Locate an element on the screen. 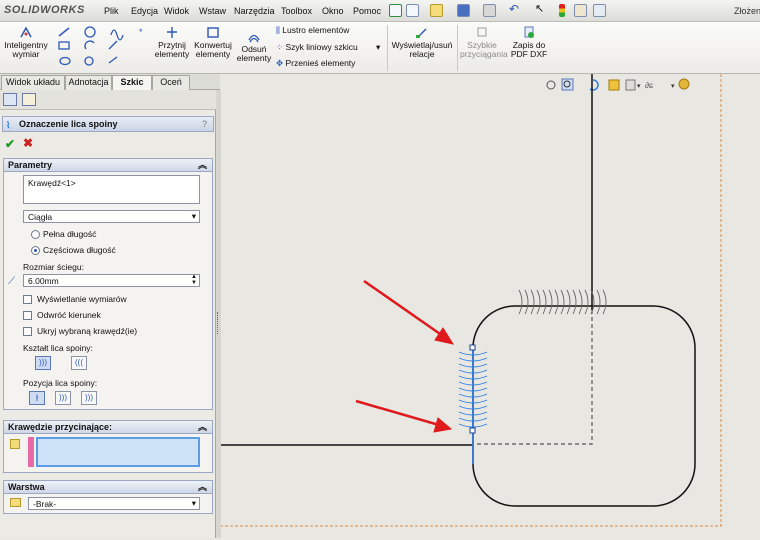 The width and height of the screenshot is (760, 540). linear-pattern-button: ⁘ Szyk liniowy szkicu is located at coordinates (317, 47).